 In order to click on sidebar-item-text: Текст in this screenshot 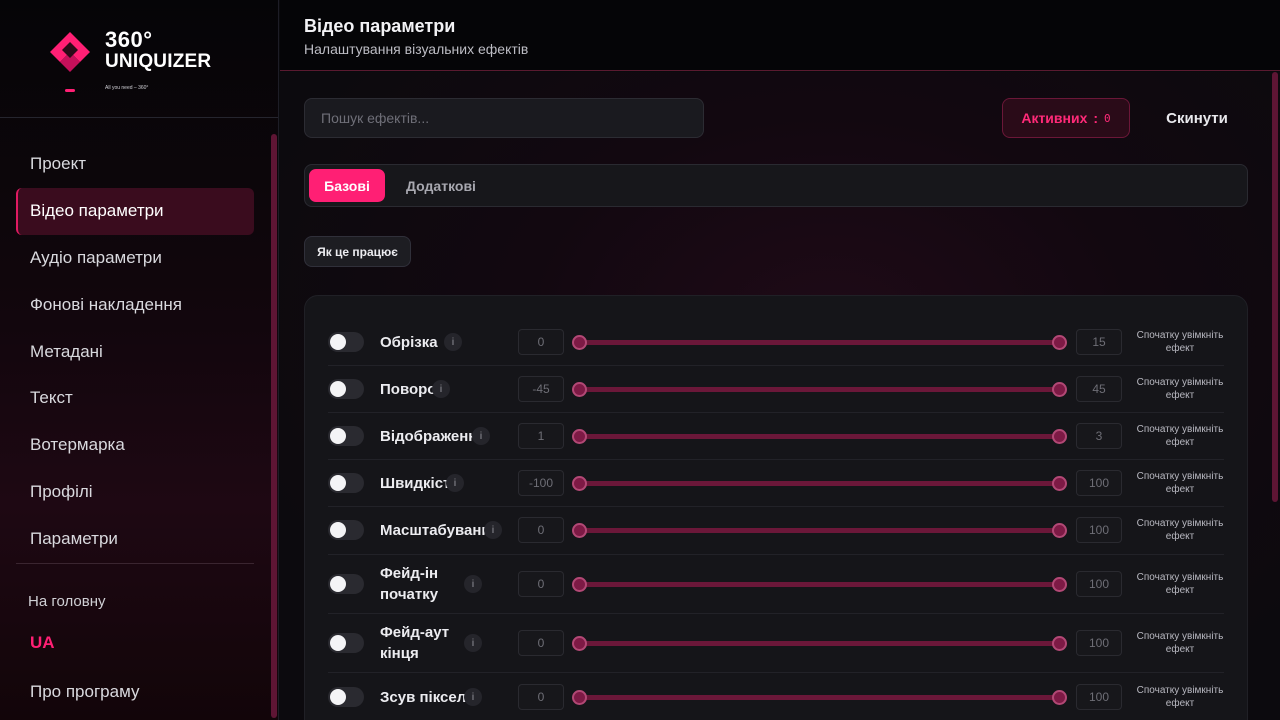, I will do `click(135, 398)`.